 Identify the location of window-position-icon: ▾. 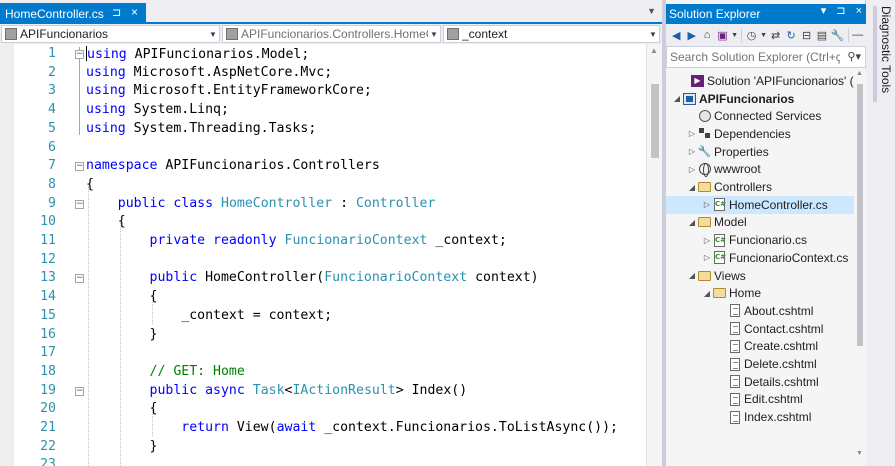
(824, 11).